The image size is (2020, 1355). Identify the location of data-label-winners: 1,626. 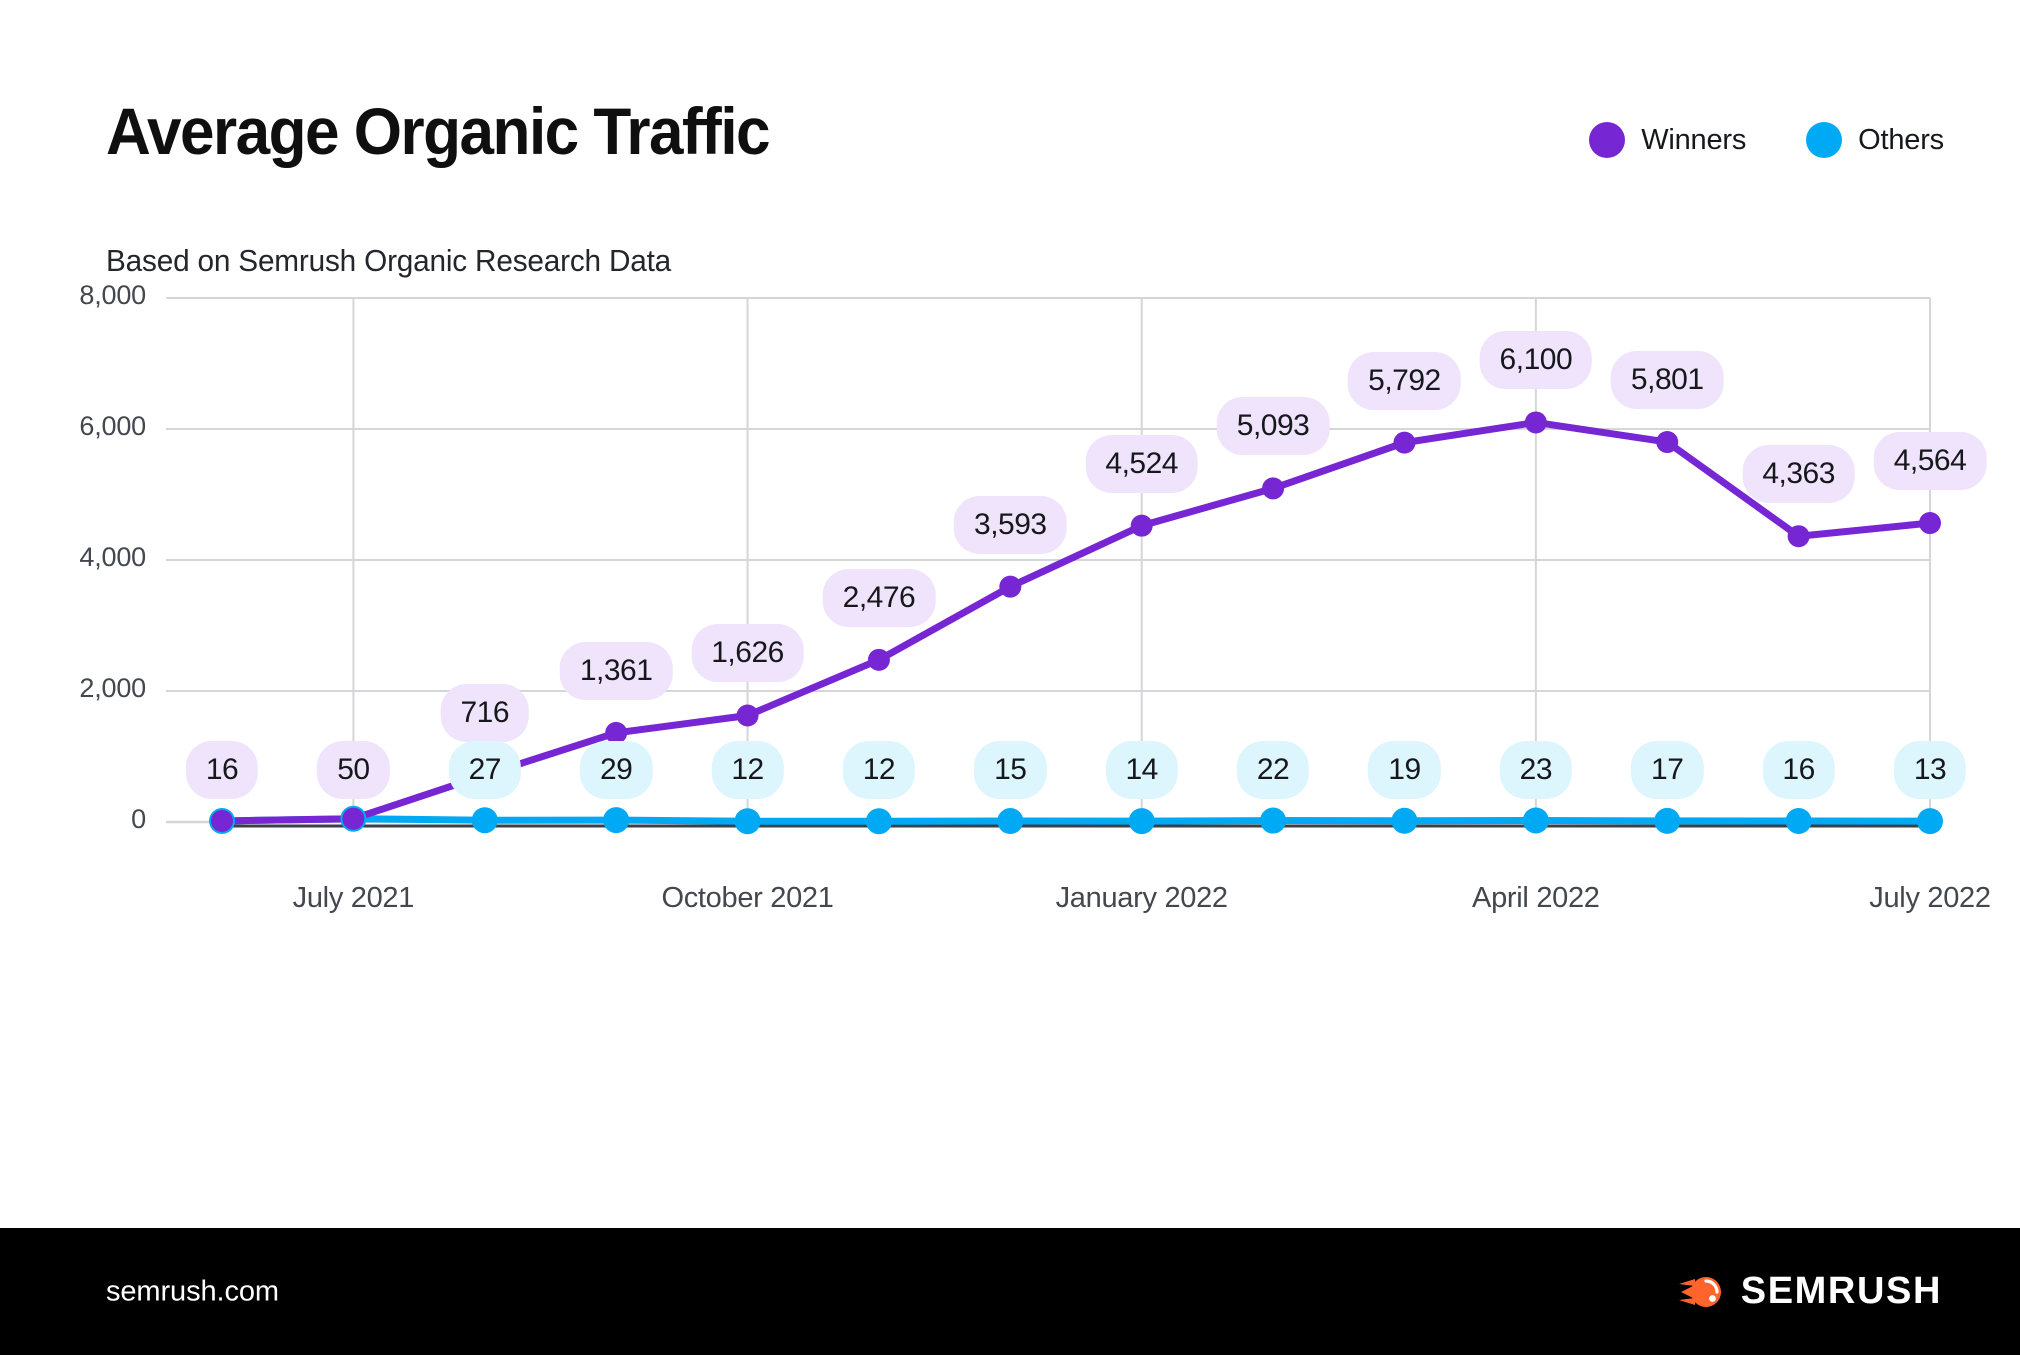
(747, 653).